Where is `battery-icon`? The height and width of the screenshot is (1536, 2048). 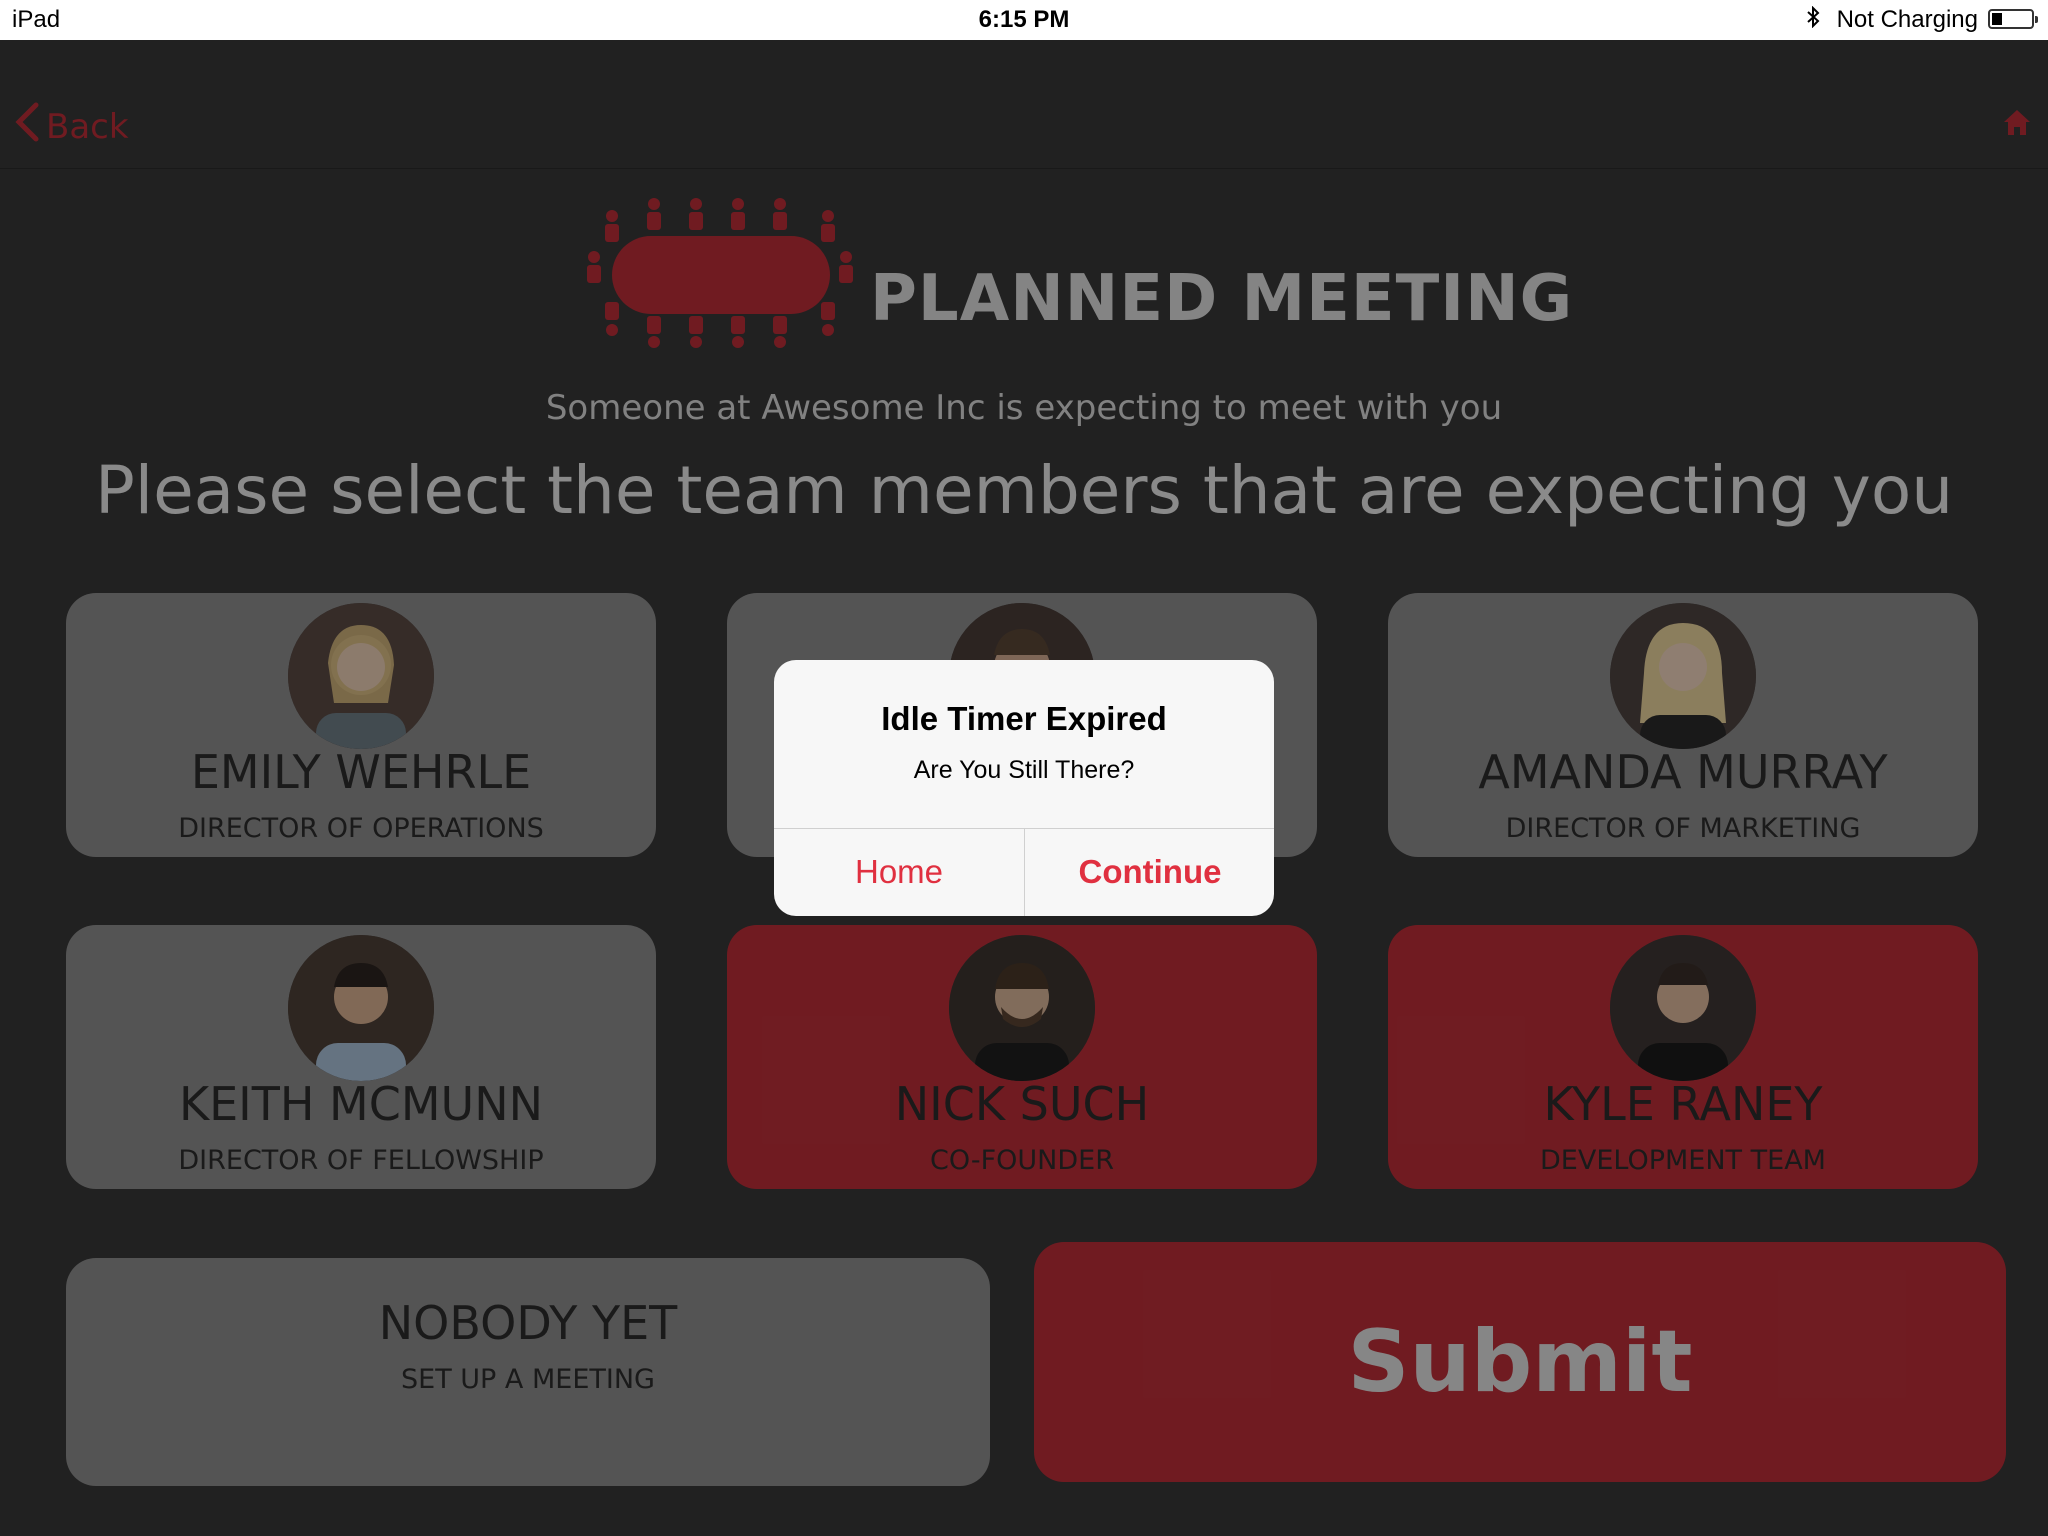
battery-icon is located at coordinates (2013, 19).